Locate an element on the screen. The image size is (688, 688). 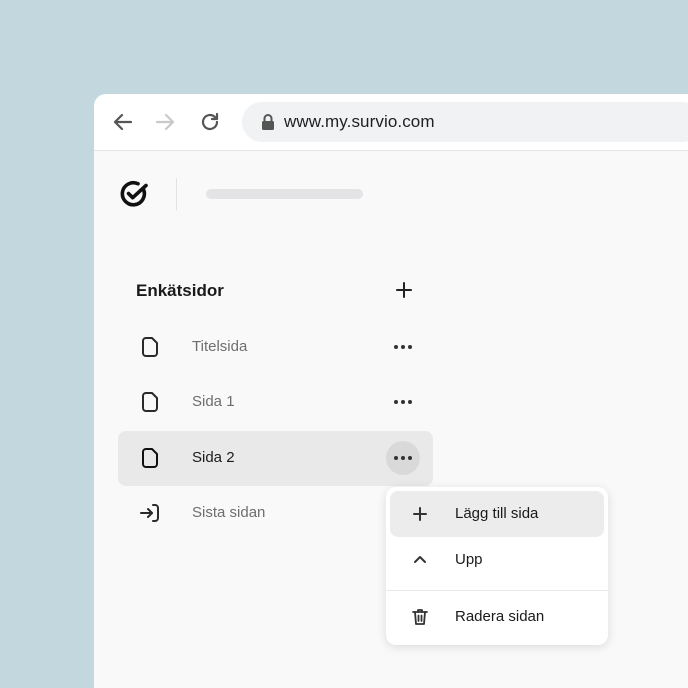
back-arrow-icon is located at coordinates (123, 122).